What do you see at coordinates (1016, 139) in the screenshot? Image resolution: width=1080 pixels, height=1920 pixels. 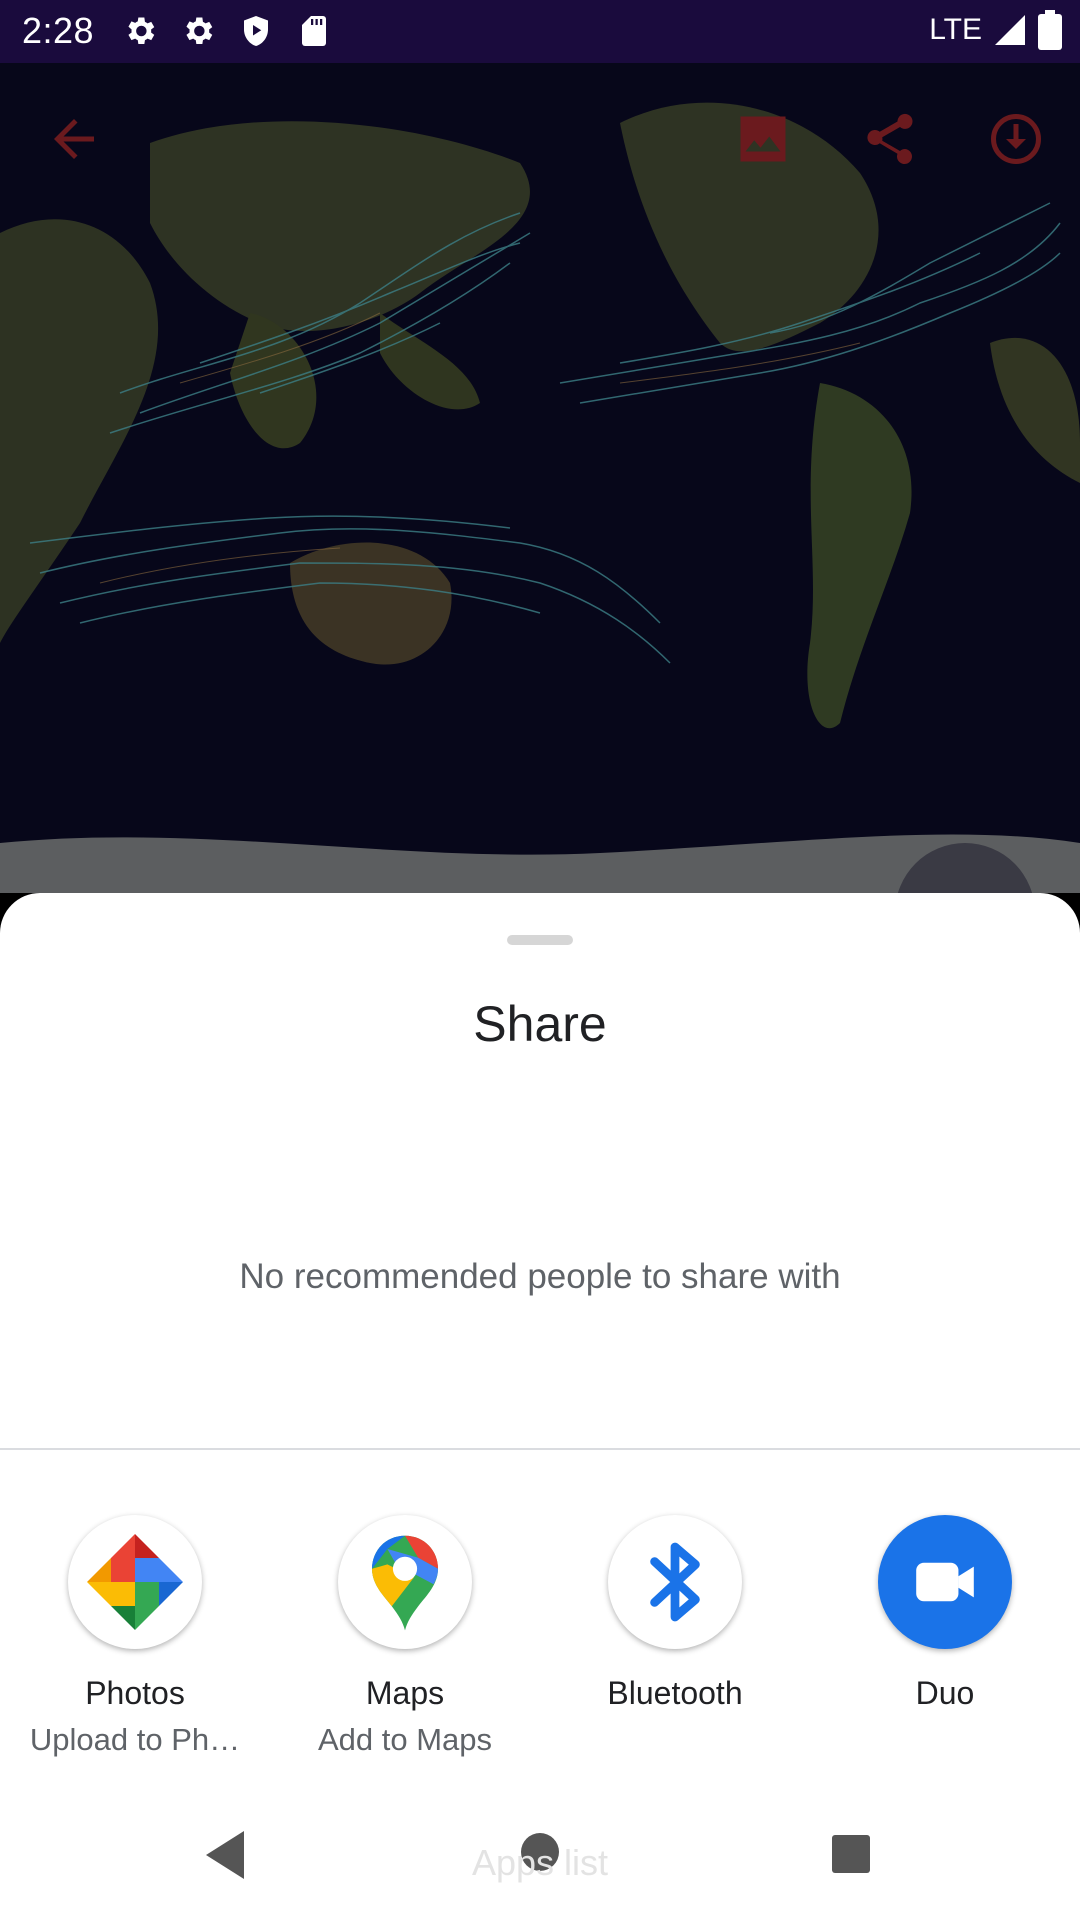 I see `download-icon` at bounding box center [1016, 139].